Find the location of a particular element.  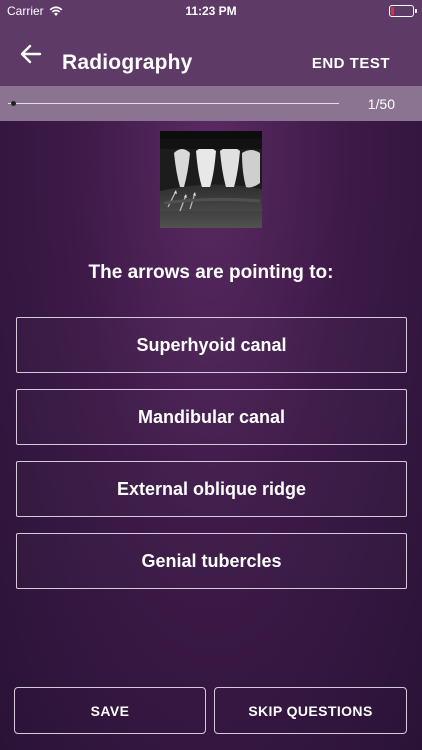

xray-image is located at coordinates (211, 179).